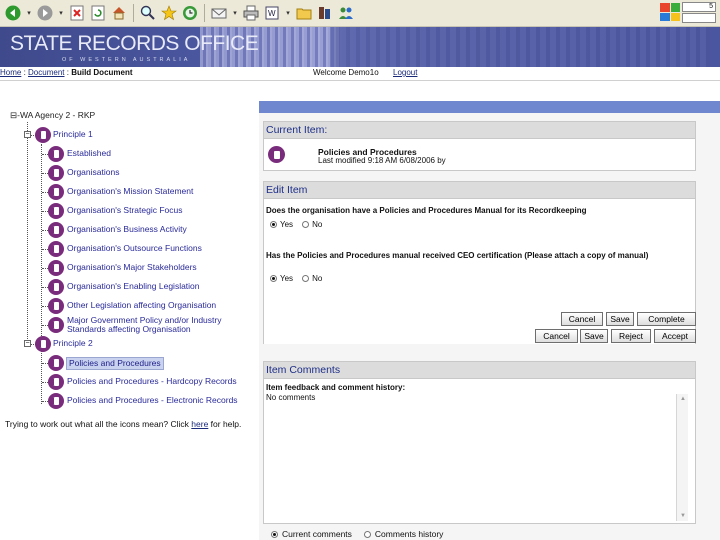  What do you see at coordinates (683, 516) in the screenshot?
I see `scroll-down-icon: ▼` at bounding box center [683, 516].